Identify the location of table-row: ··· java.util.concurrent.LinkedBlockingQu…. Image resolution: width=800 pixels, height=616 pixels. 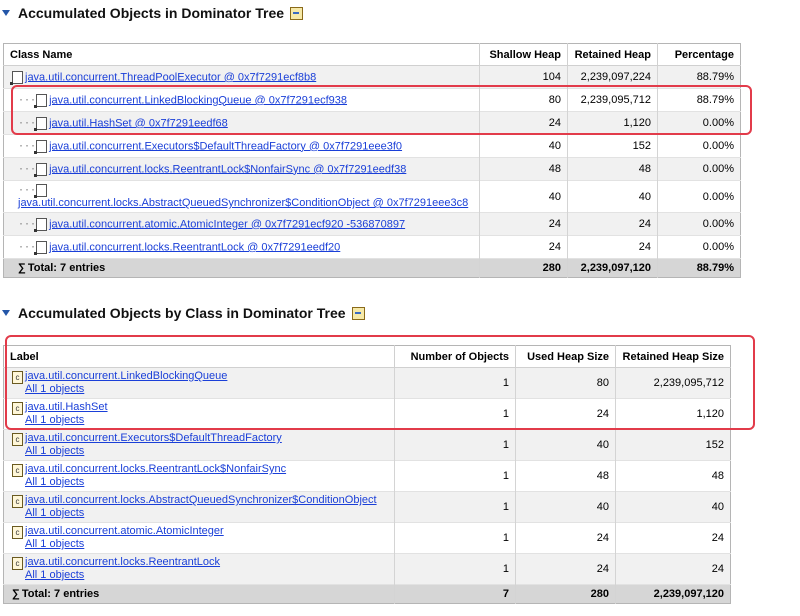
(372, 100).